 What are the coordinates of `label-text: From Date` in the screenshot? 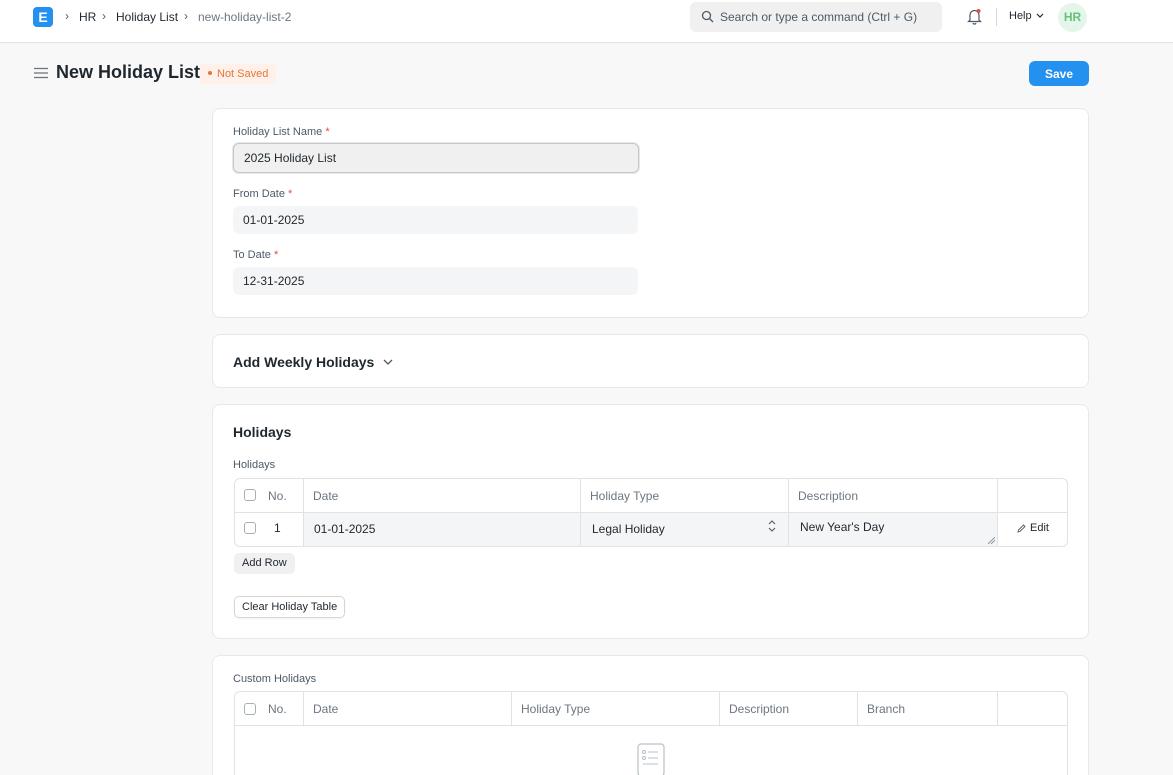 It's located at (259, 194).